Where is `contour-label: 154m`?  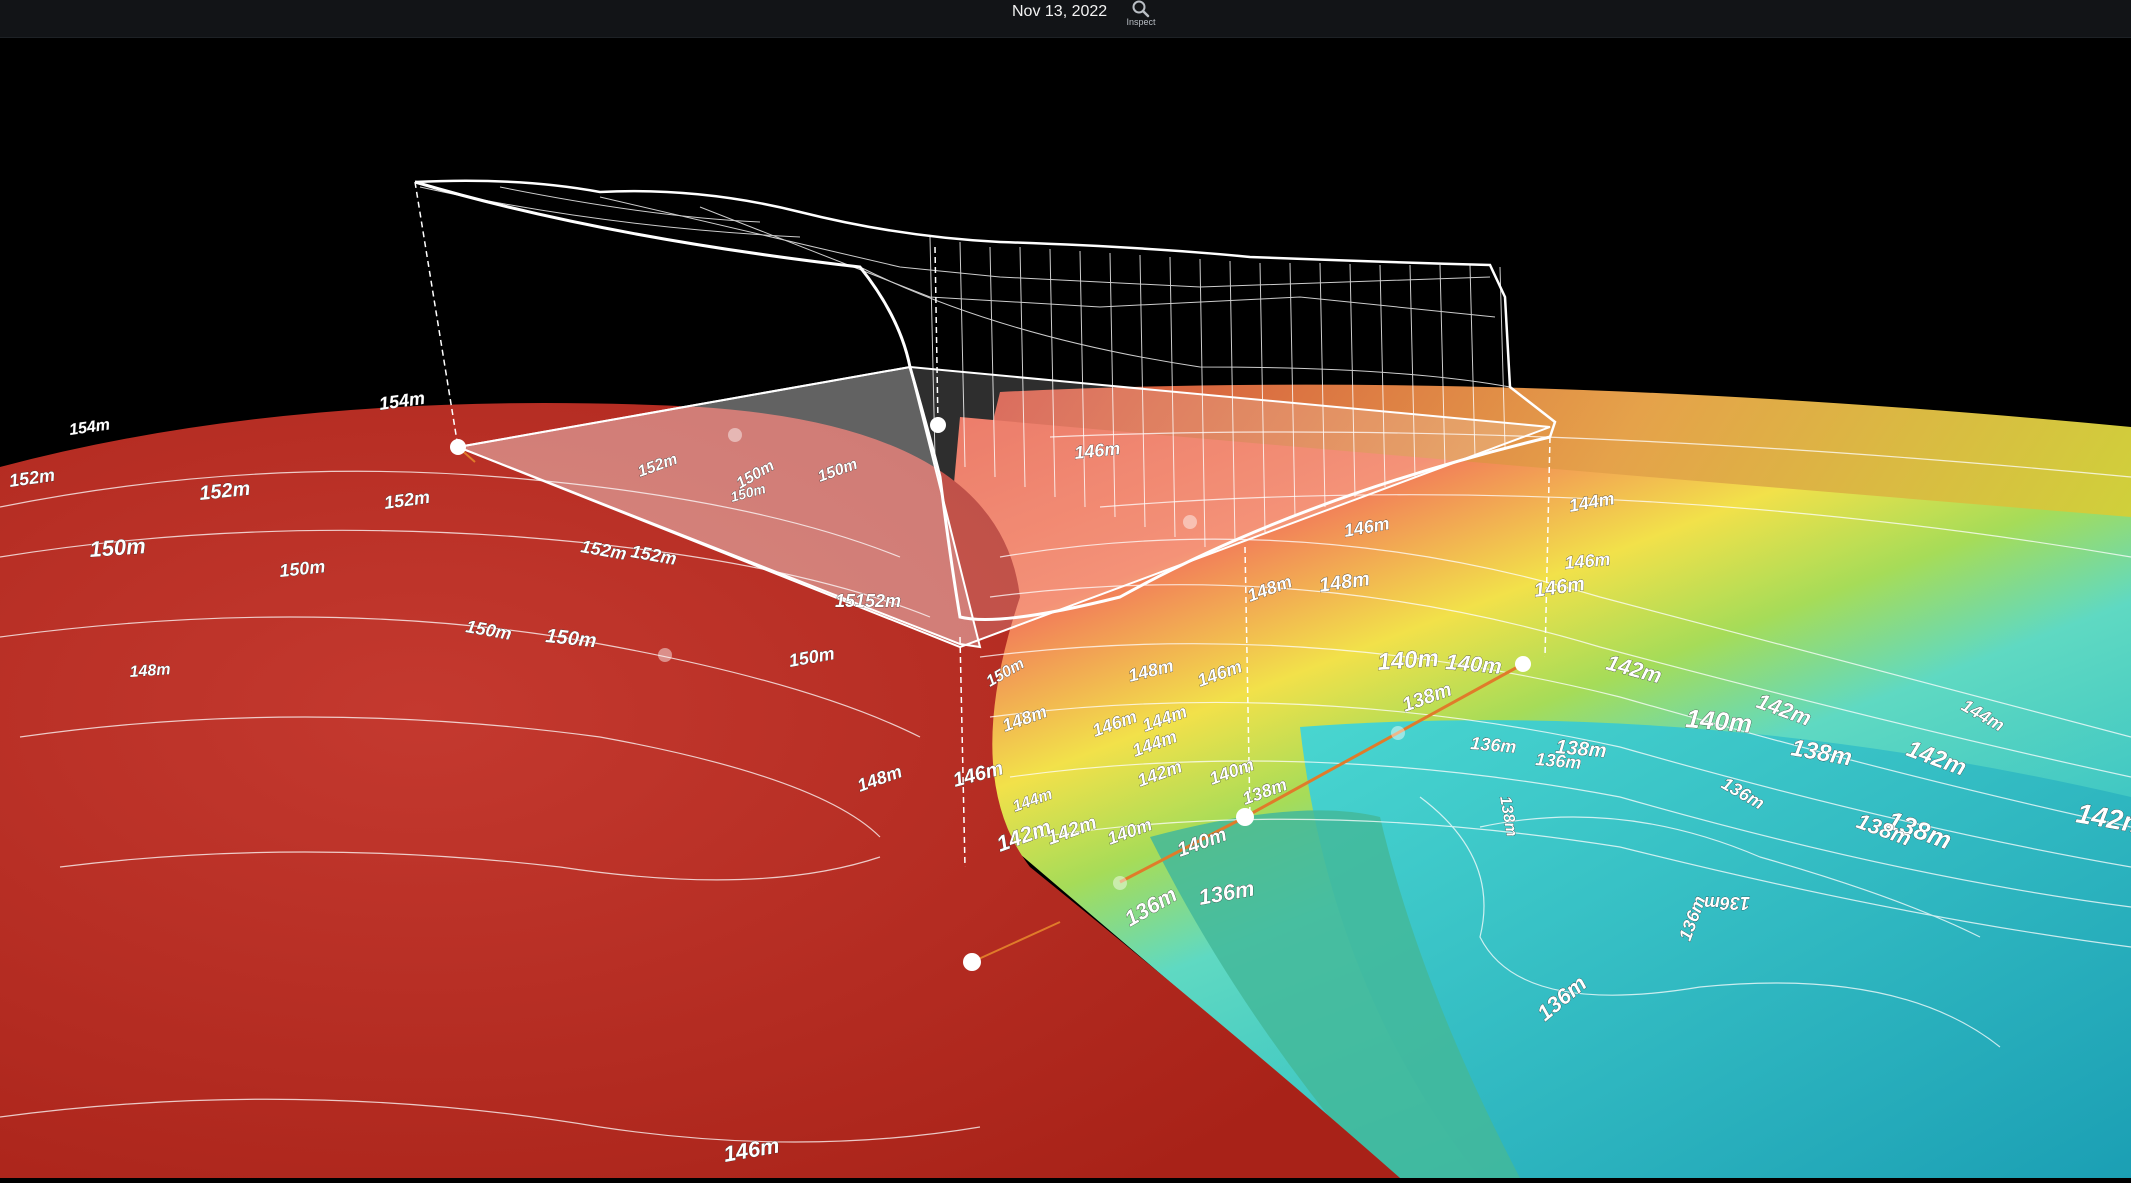 contour-label: 154m is located at coordinates (89, 427).